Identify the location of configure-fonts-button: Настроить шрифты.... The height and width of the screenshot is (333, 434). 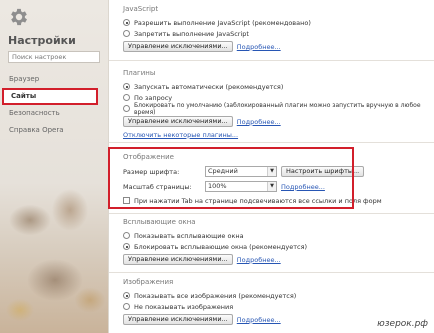
(323, 171).